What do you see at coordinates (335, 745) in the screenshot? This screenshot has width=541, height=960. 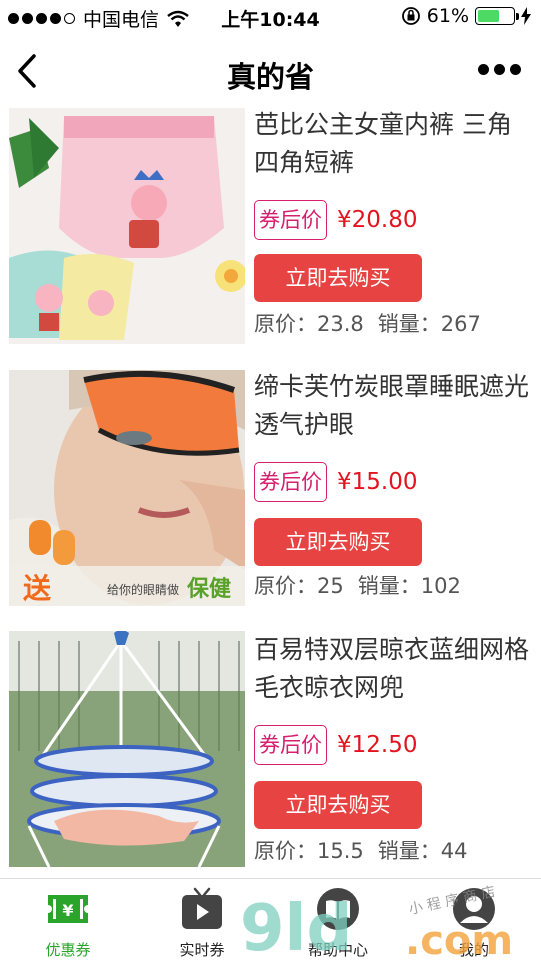 I see `coupon-price-row: 券后价 ¥12.50` at bounding box center [335, 745].